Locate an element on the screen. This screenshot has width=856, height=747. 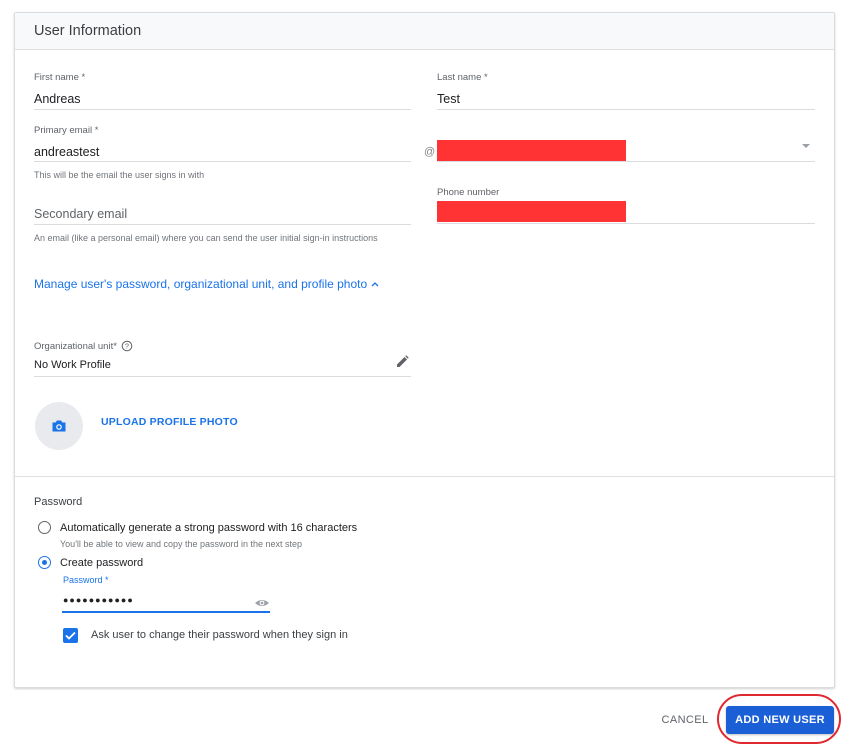
password-field-label: Password * is located at coordinates (86, 580).